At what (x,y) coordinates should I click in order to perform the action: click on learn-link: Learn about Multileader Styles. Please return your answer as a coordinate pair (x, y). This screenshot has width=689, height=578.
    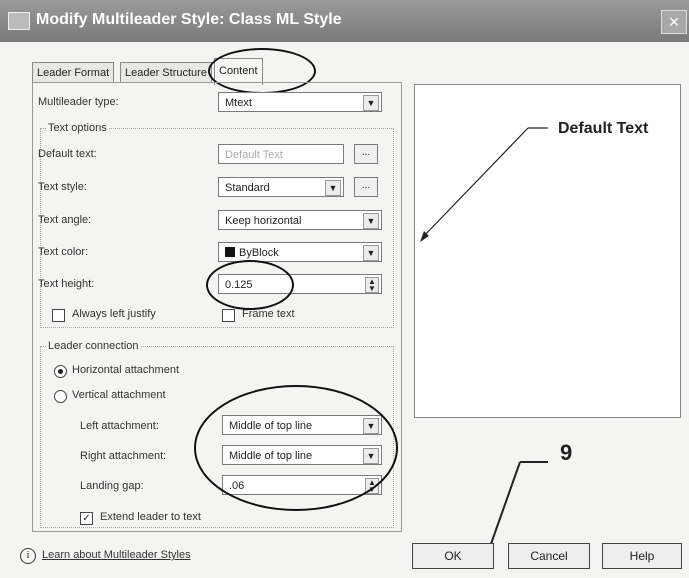
    Looking at the image, I should click on (116, 555).